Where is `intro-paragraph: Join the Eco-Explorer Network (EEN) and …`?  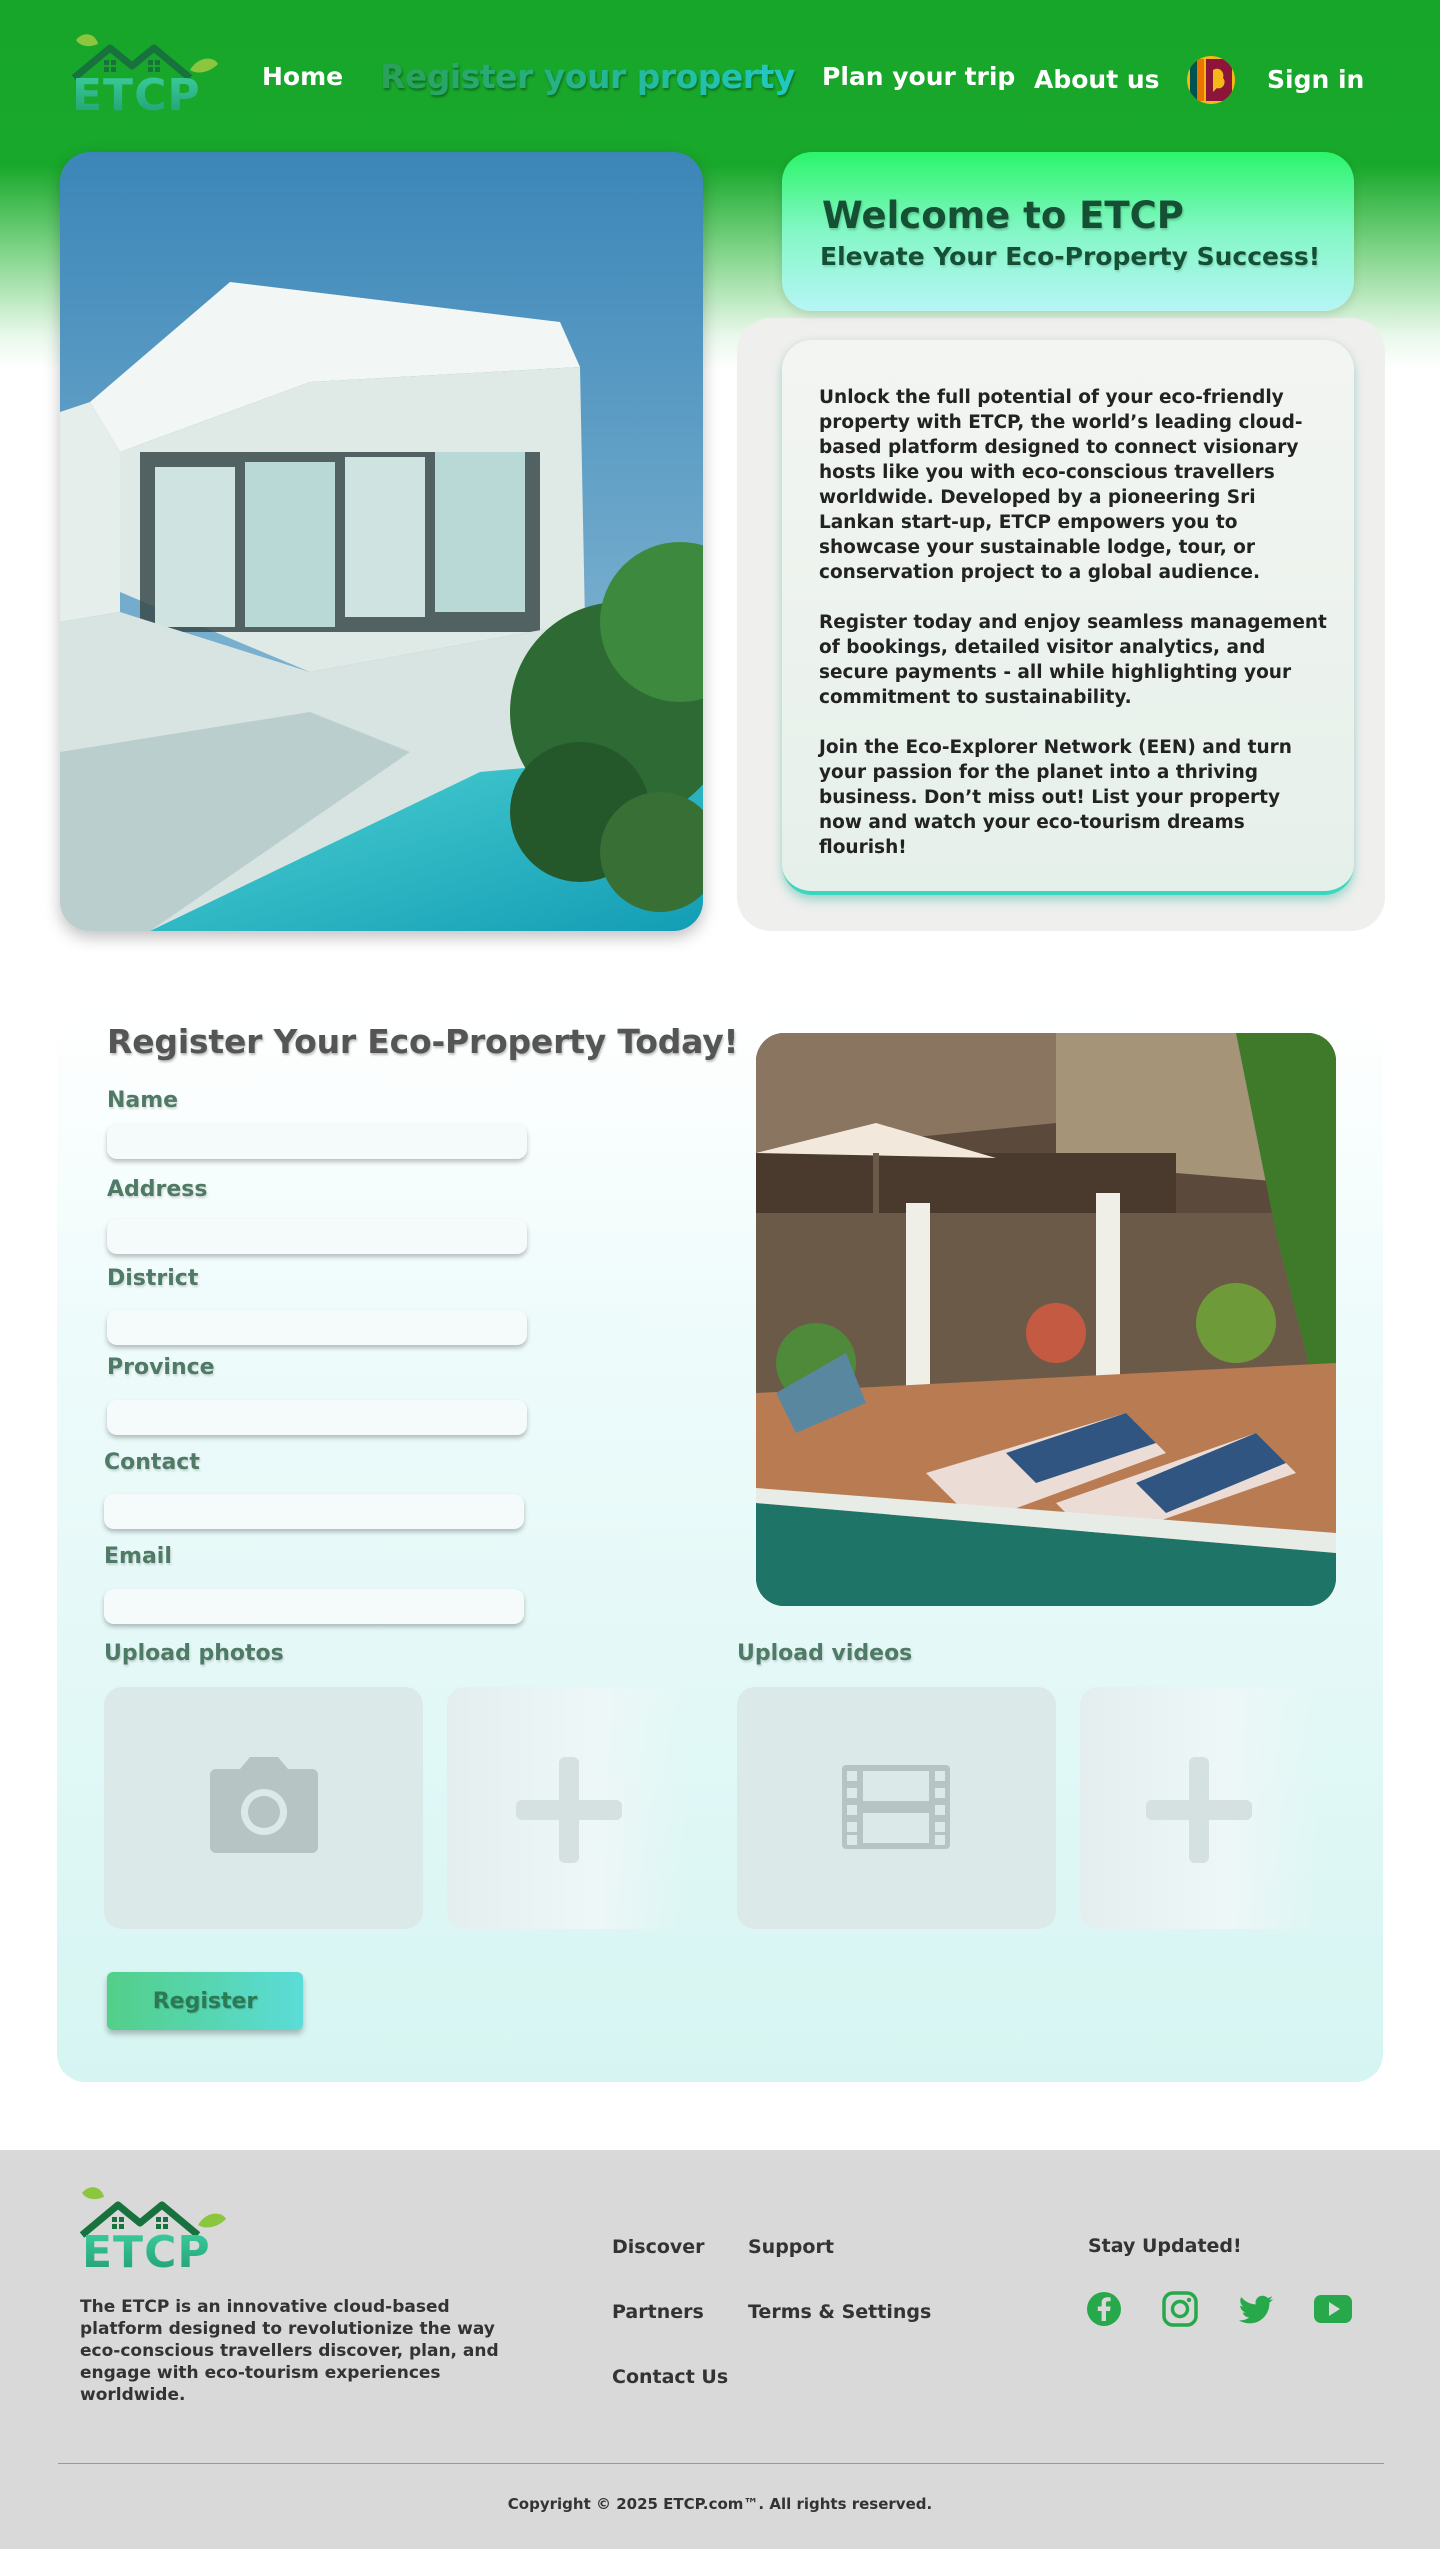
intro-paragraph: Join the Eco-Explorer Network (EEN) and … is located at coordinates (1055, 797).